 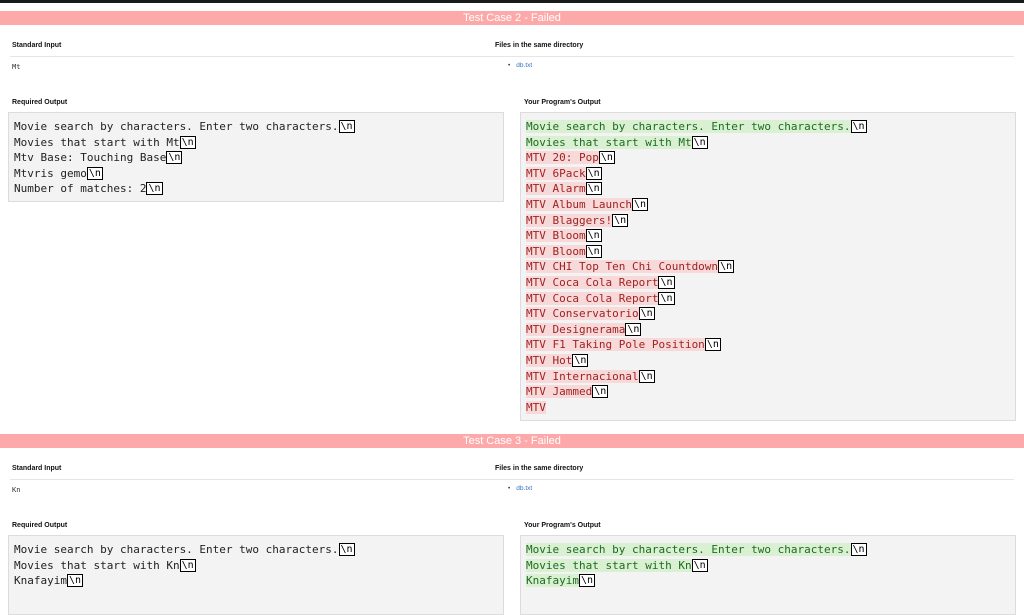 I want to click on output-line: MTV Internacional \n, so click(x=768, y=377).